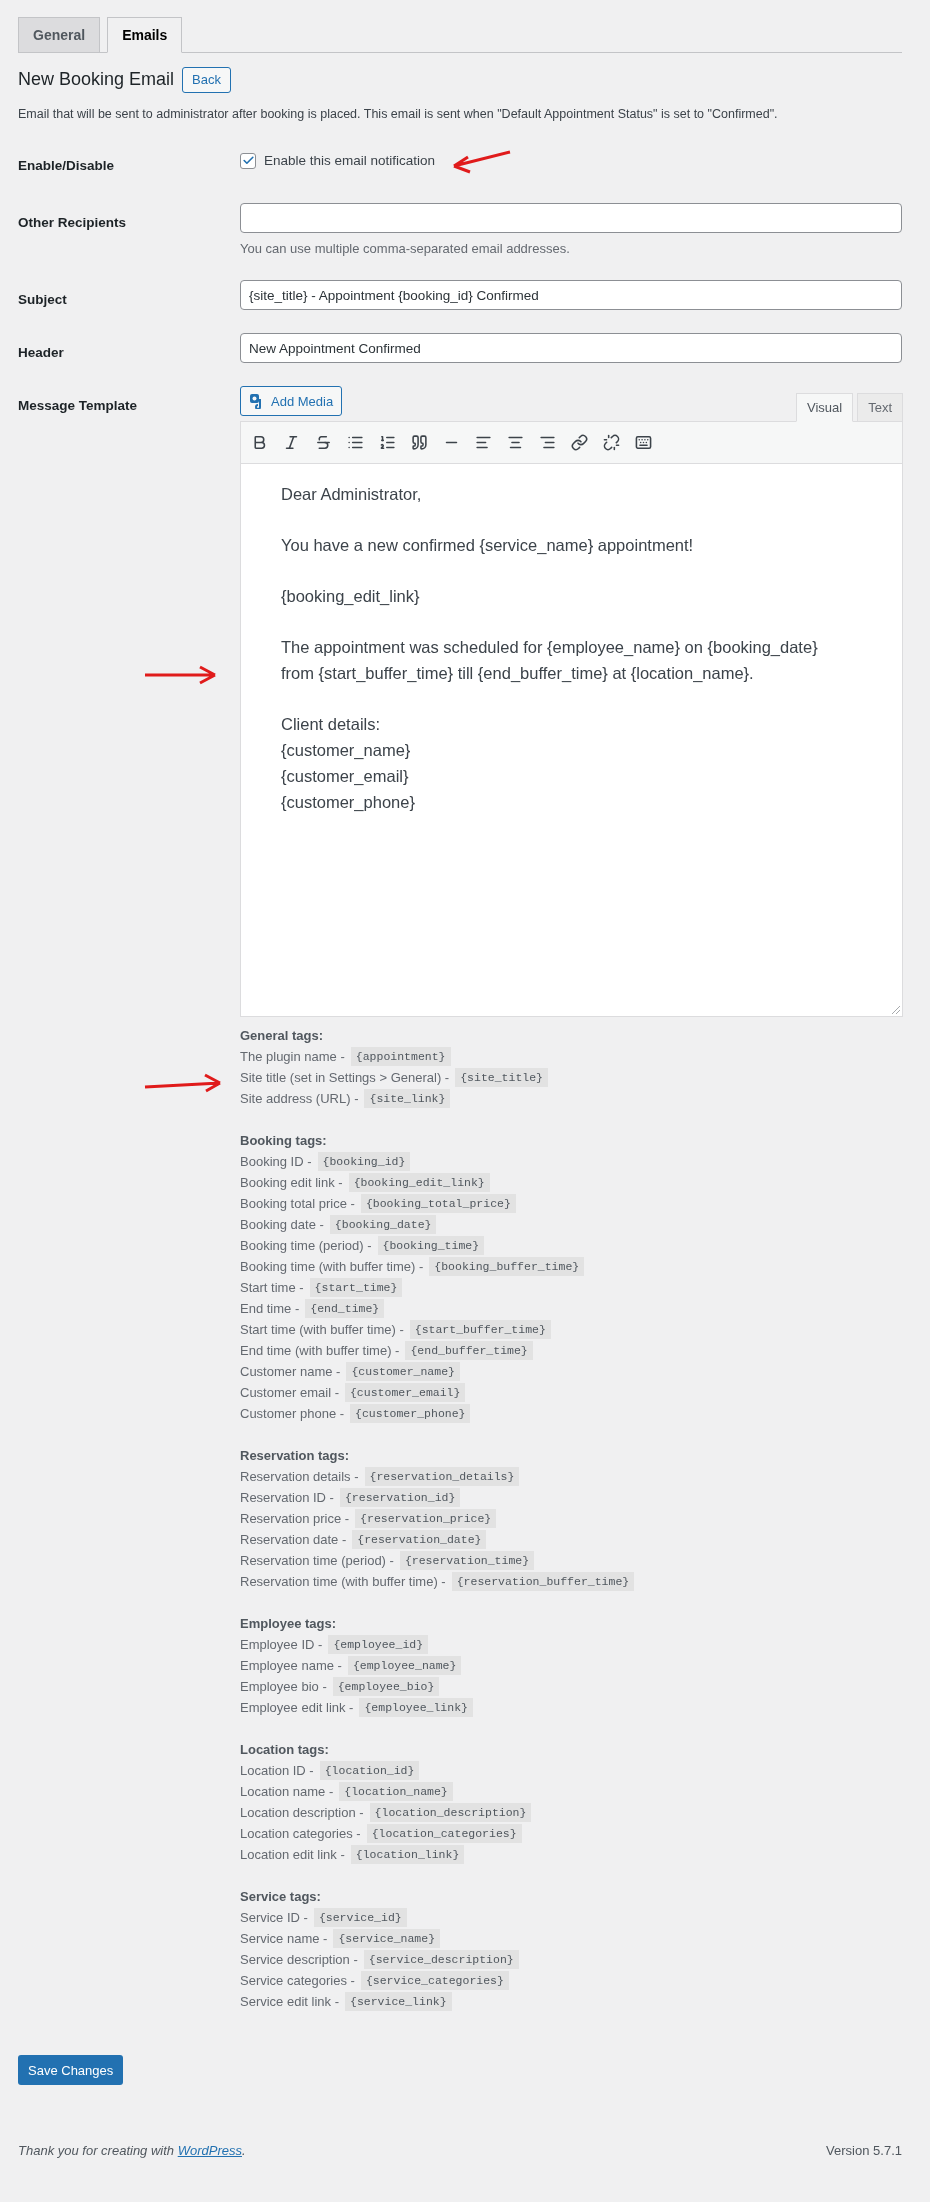  I want to click on version-text: Version 5.7.1, so click(864, 2151).